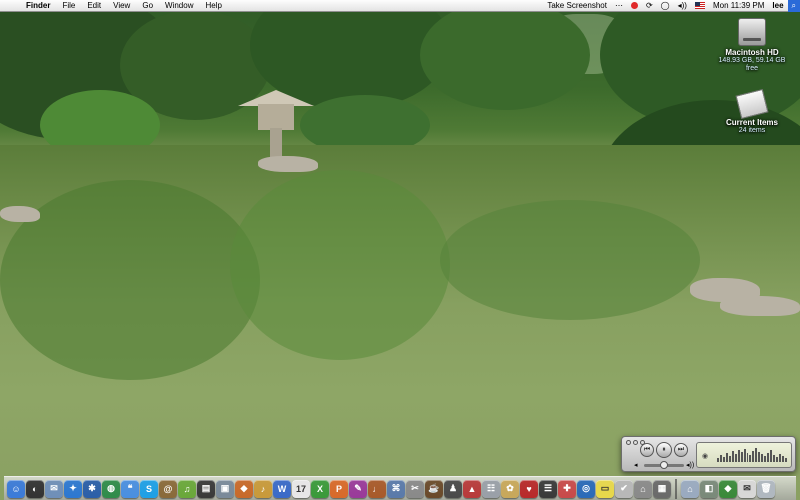  I want to click on menu-file: File, so click(68, 6).